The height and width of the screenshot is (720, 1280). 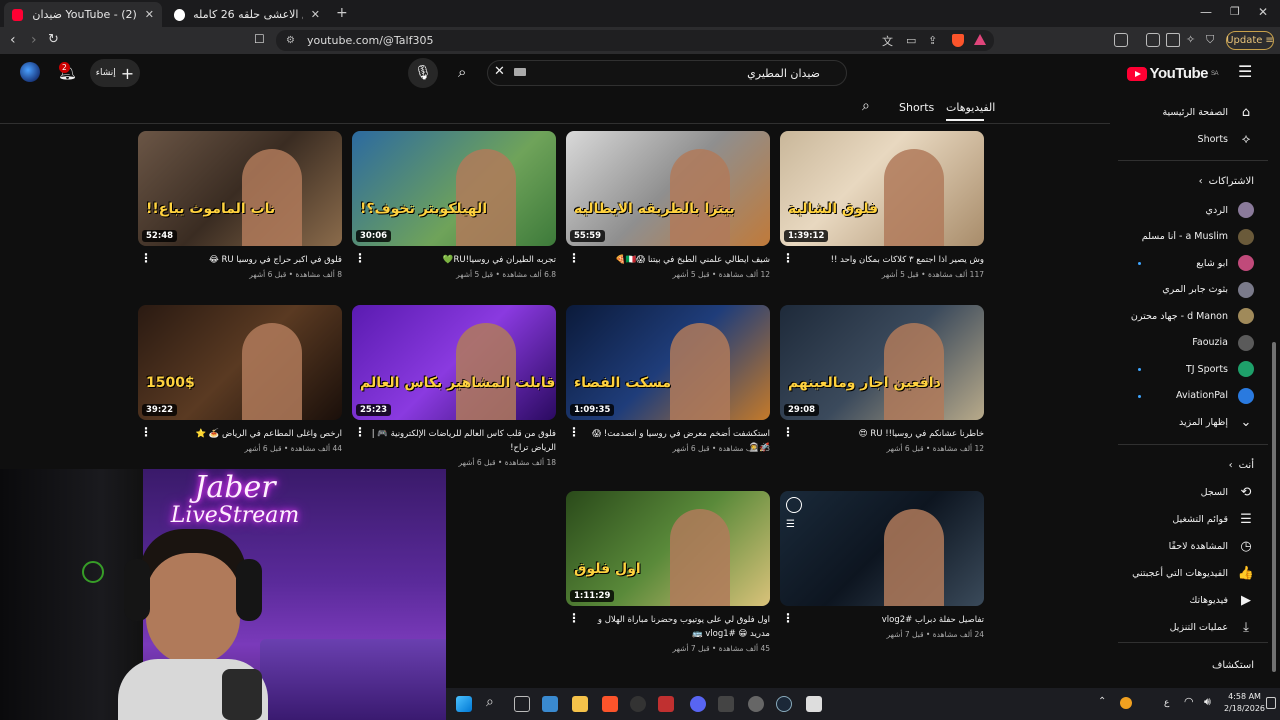 I want to click on video-thumbnail: بيتزا بالطريقه الايطاليه 55:59, so click(x=668, y=188).